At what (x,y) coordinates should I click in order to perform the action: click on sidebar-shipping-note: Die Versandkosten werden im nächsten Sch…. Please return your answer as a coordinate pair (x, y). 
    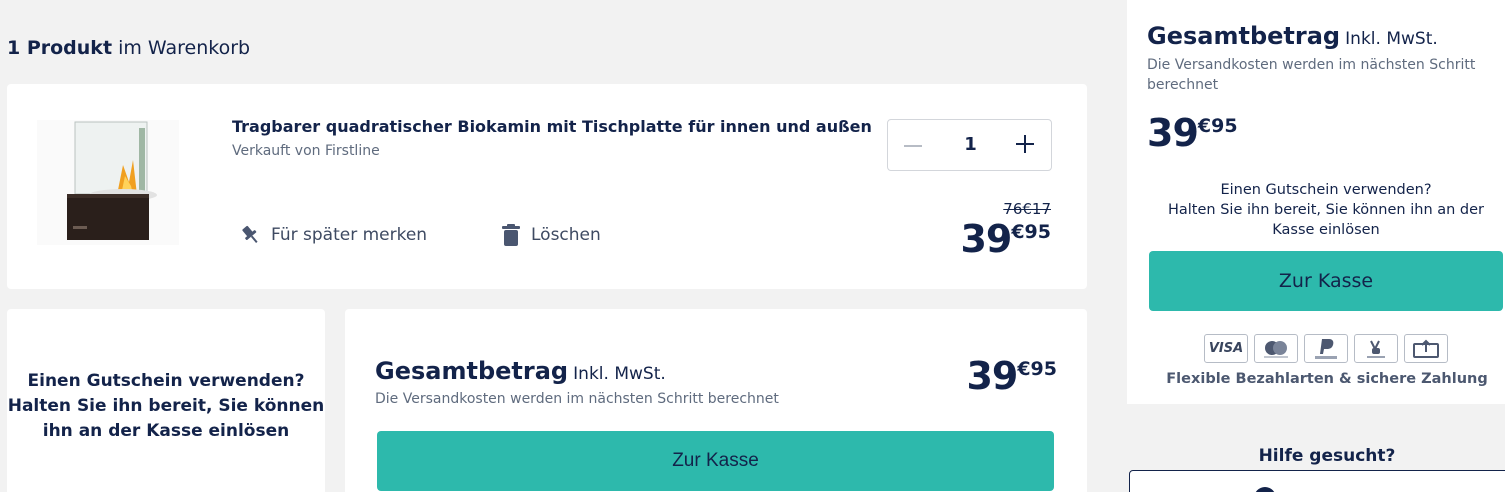
    Looking at the image, I should click on (1311, 75).